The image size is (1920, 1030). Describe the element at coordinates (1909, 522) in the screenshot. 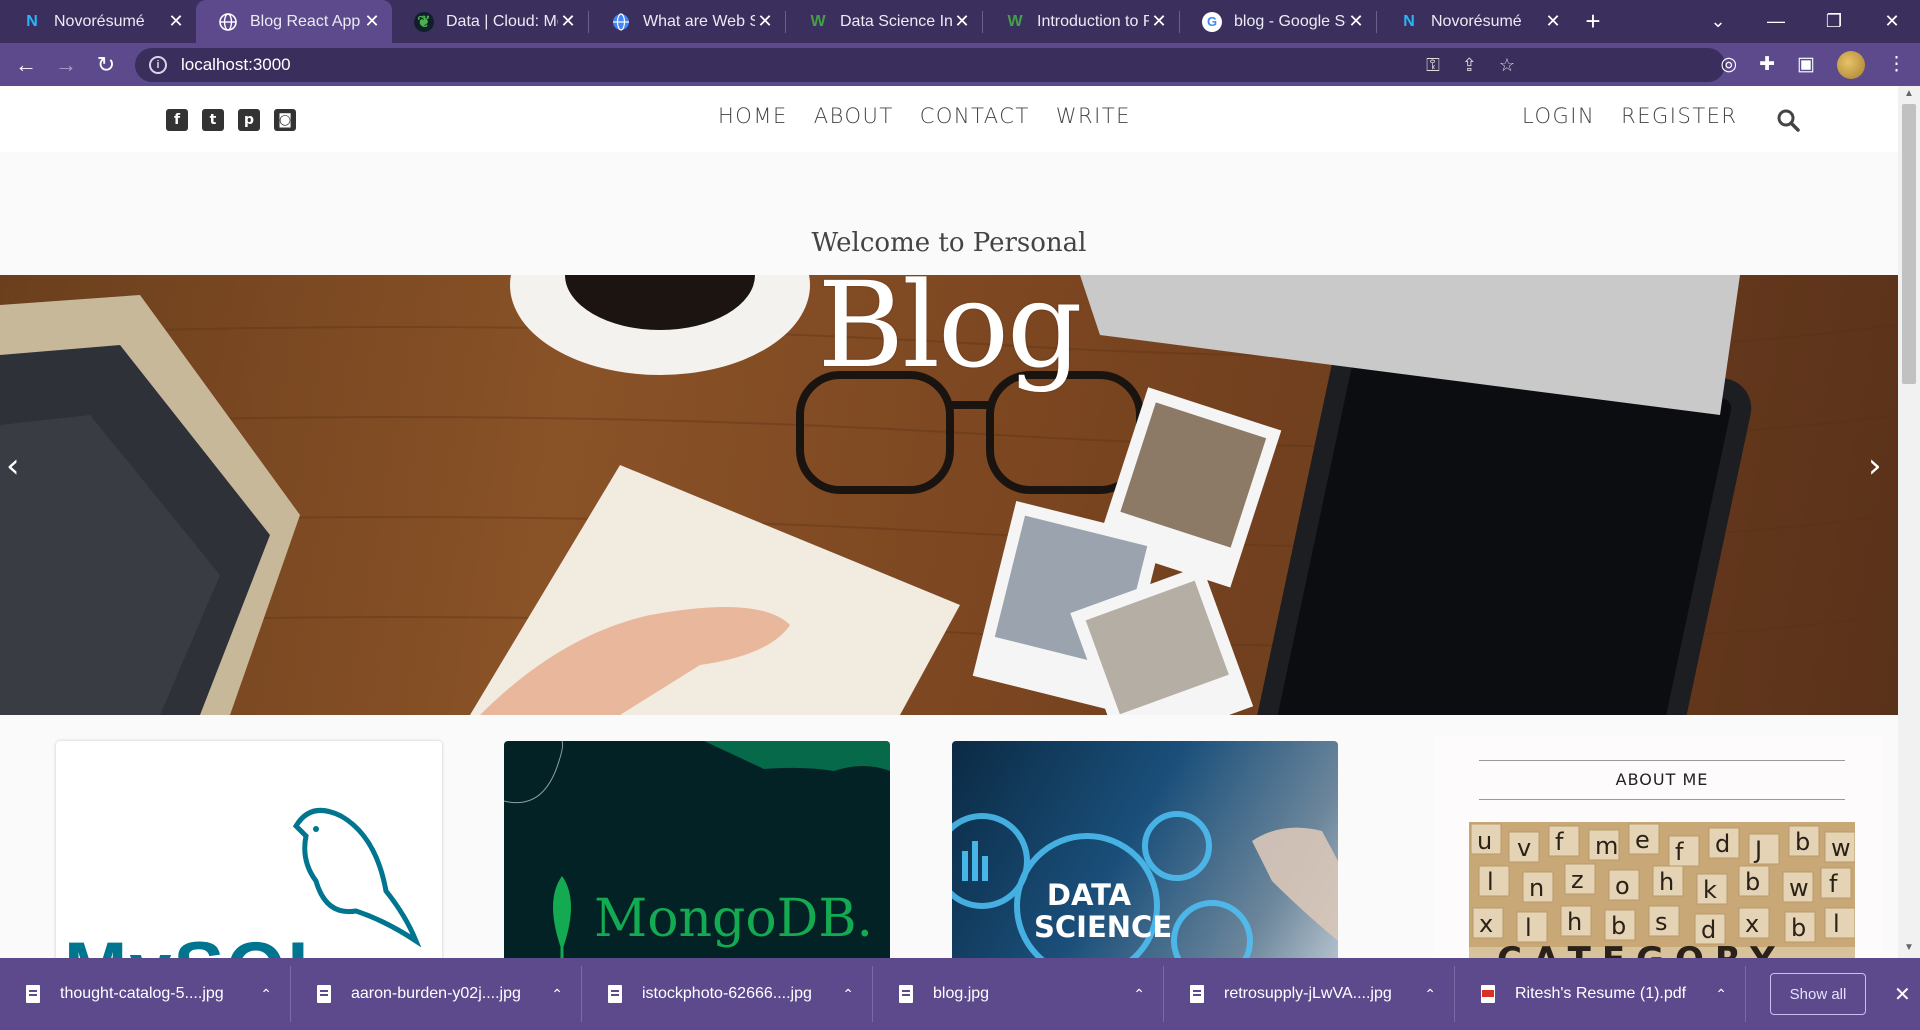

I see `page-scrollbar: ▲ ▼` at that location.